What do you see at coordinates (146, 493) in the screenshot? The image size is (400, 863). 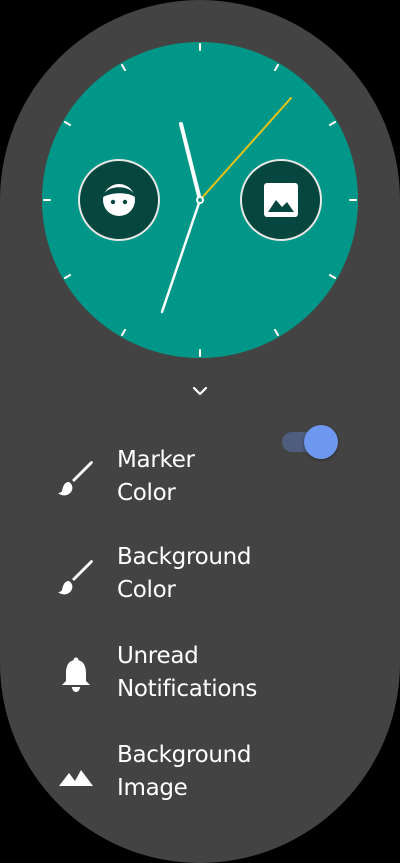 I see `marker-color-line2: Color` at bounding box center [146, 493].